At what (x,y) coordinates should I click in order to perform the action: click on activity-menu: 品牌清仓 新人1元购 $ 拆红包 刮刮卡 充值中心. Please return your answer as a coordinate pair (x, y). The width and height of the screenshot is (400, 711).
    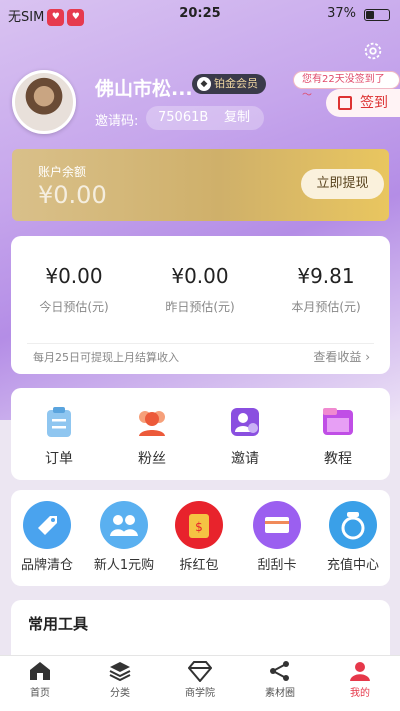
    Looking at the image, I should click on (200, 538).